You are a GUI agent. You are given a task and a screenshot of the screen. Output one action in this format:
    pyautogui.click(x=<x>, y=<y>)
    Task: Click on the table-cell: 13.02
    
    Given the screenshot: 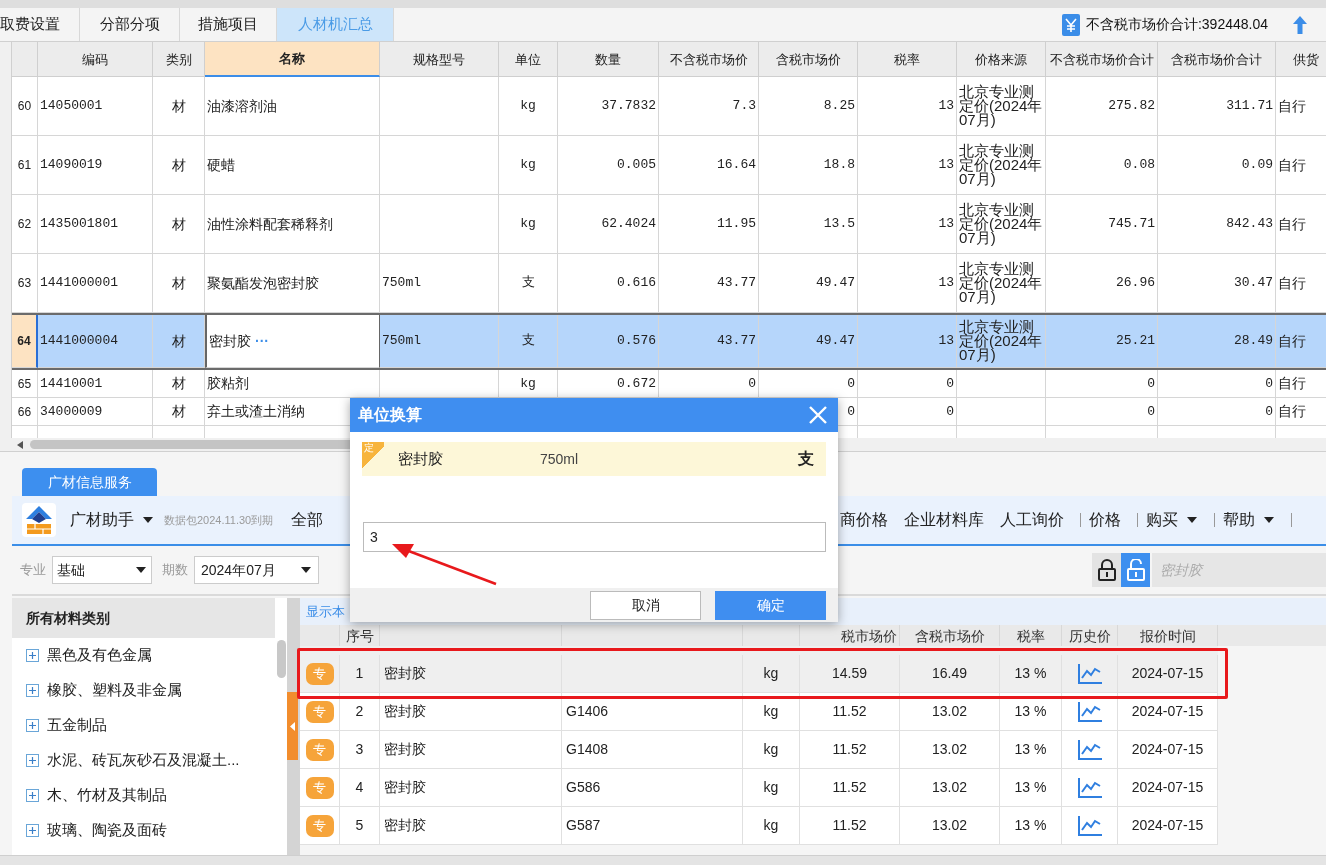 What is the action you would take?
    pyautogui.click(x=950, y=826)
    